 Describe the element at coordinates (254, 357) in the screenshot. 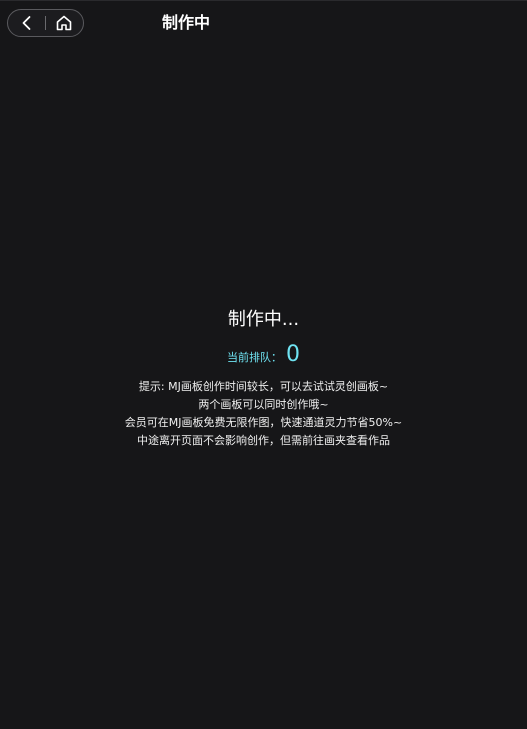

I see `queue-label: 当前排队：` at that location.